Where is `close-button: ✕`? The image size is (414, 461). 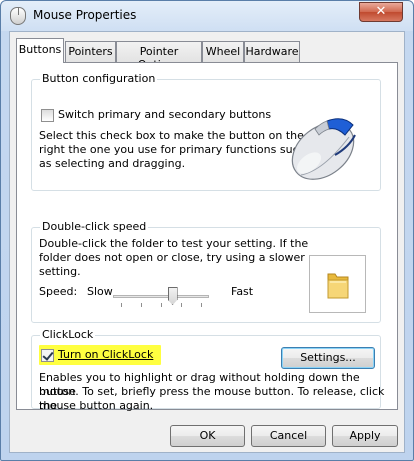
close-button: ✕ is located at coordinates (381, 12).